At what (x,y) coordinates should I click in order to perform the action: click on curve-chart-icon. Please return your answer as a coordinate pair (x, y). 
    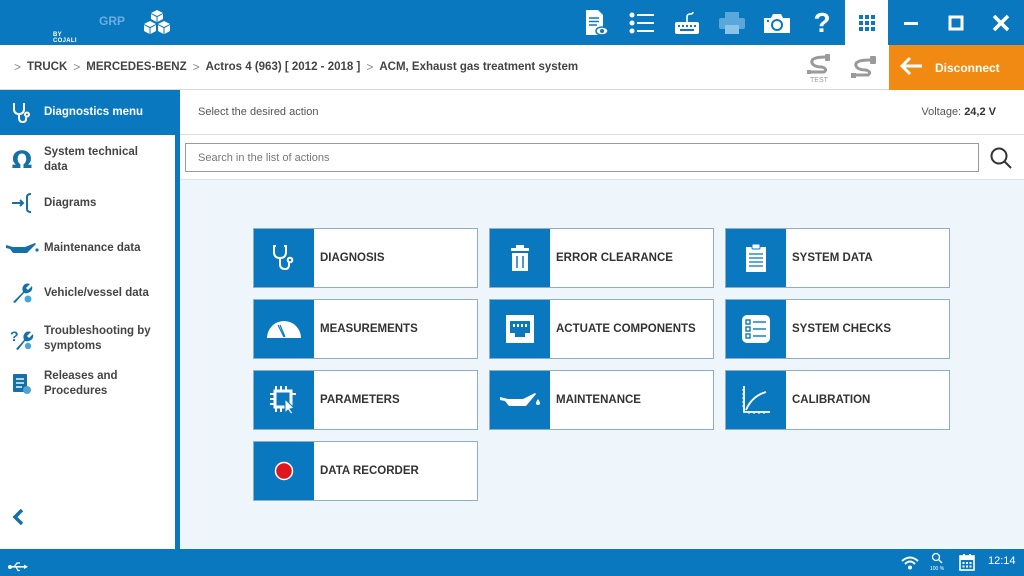
    Looking at the image, I should click on (756, 400).